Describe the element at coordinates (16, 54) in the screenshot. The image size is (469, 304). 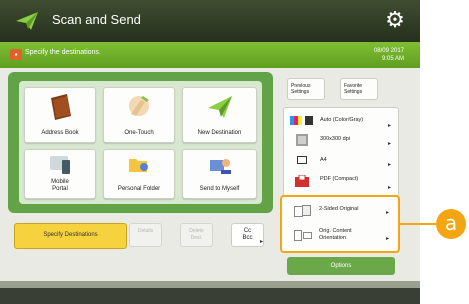
I see `message-icon: ▪` at that location.